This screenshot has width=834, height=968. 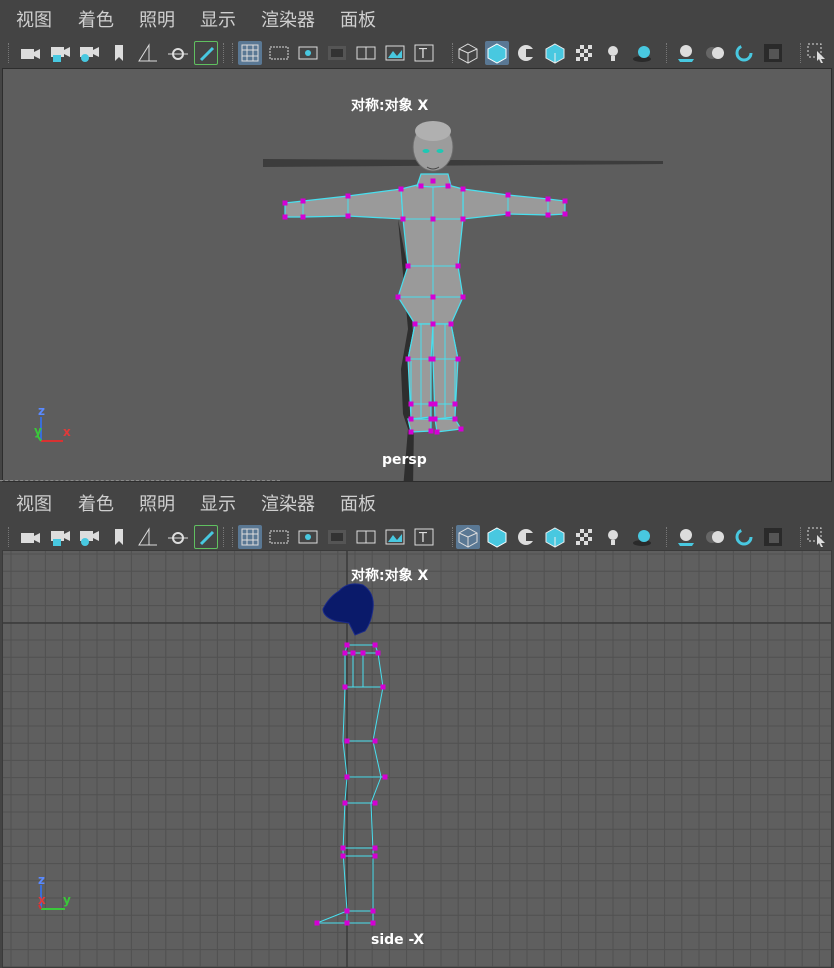 I want to click on panel-splitter, so click(x=140, y=481).